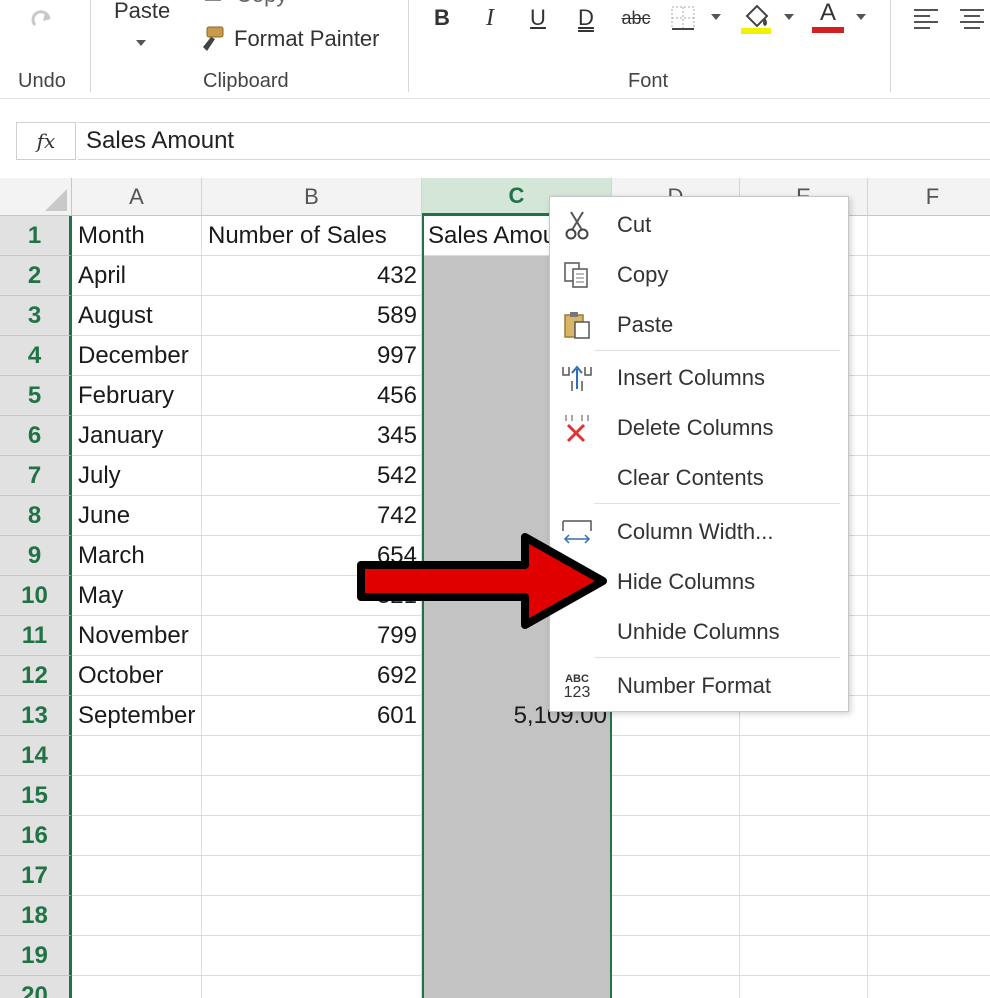  Describe the element at coordinates (137, 676) in the screenshot. I see `cell-month: October` at that location.